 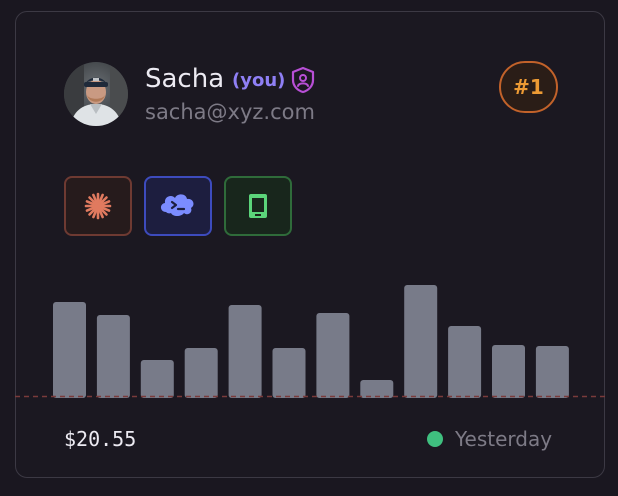 I want to click on price-value: $20.55, so click(x=100, y=439).